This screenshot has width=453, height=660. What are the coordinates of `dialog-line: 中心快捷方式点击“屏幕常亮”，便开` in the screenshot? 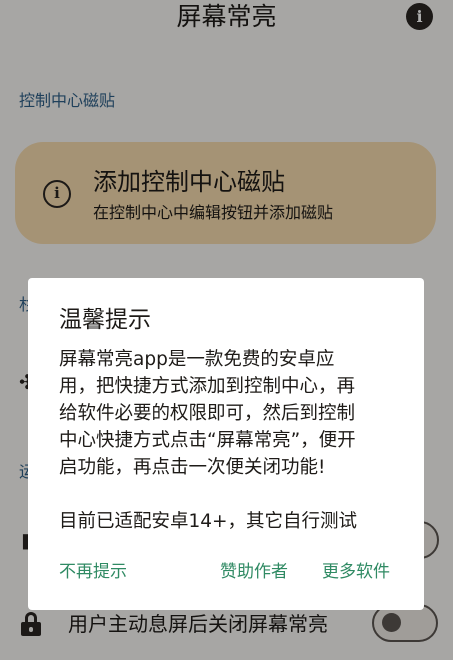 It's located at (207, 440).